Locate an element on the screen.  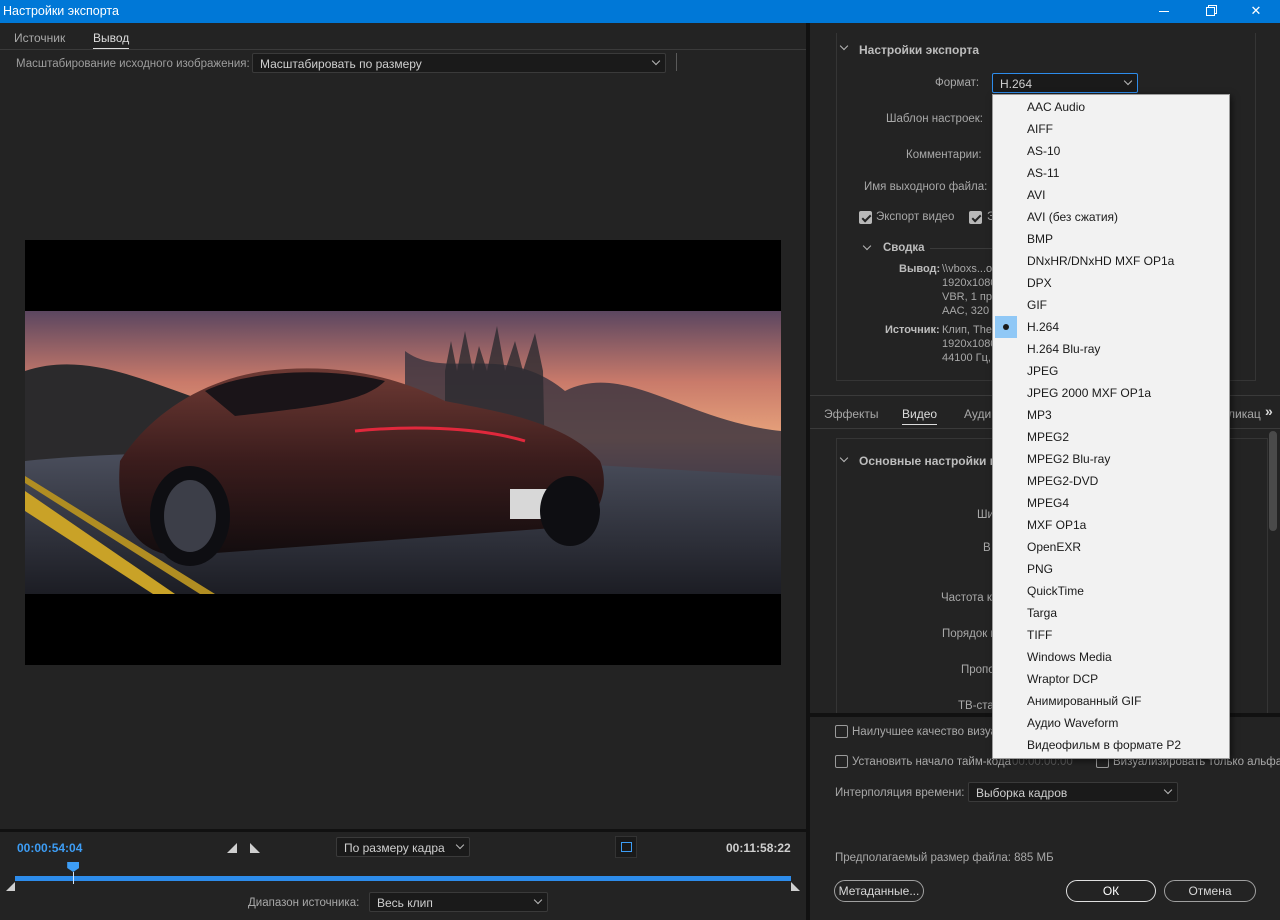
format-option: BMP is located at coordinates (1111, 239).